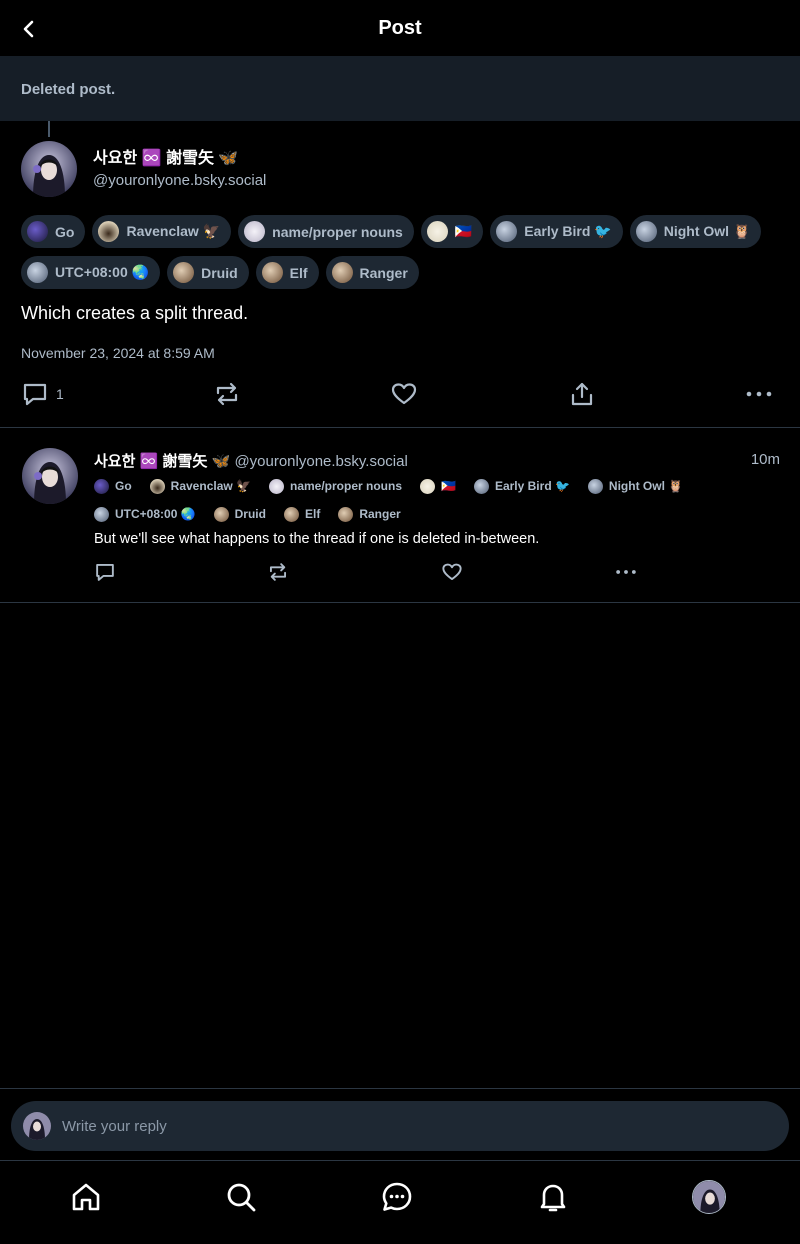 The height and width of the screenshot is (1244, 800). I want to click on post-timestamp: November 23, 2024 at 8:59 AM, so click(118, 353).